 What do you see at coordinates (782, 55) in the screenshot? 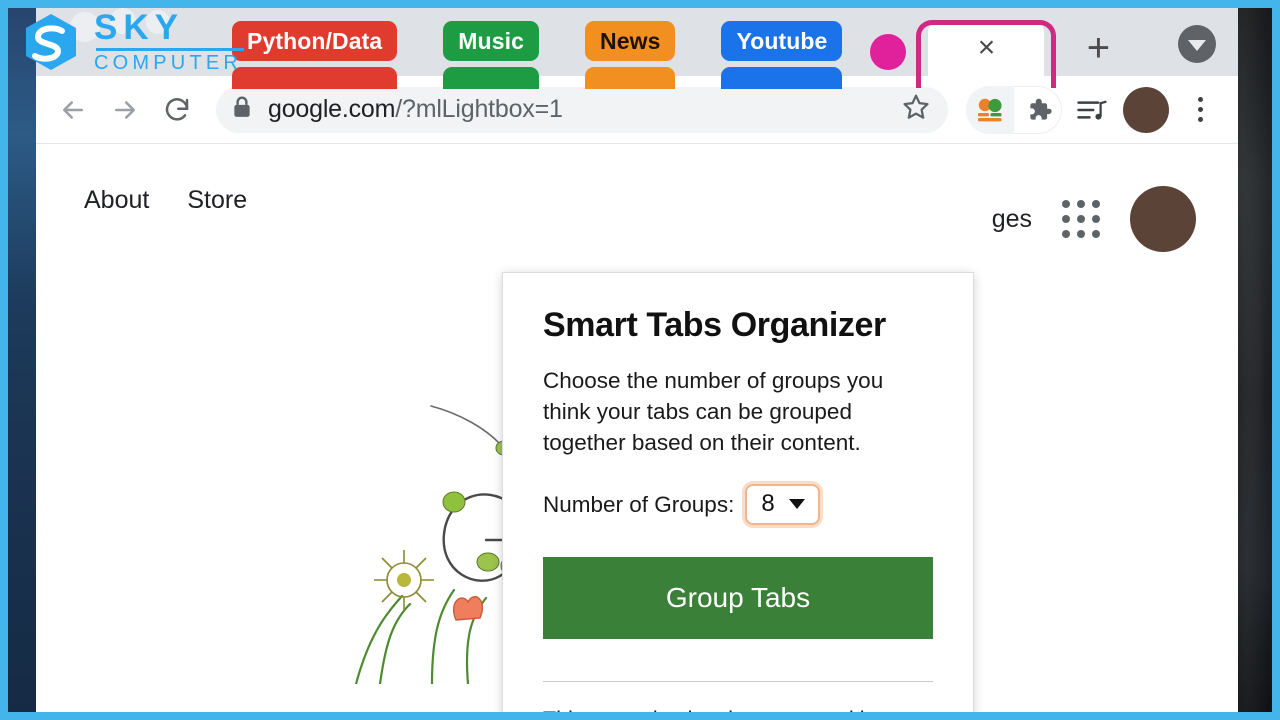
I see `tab-group-youtube: Youtube` at bounding box center [782, 55].